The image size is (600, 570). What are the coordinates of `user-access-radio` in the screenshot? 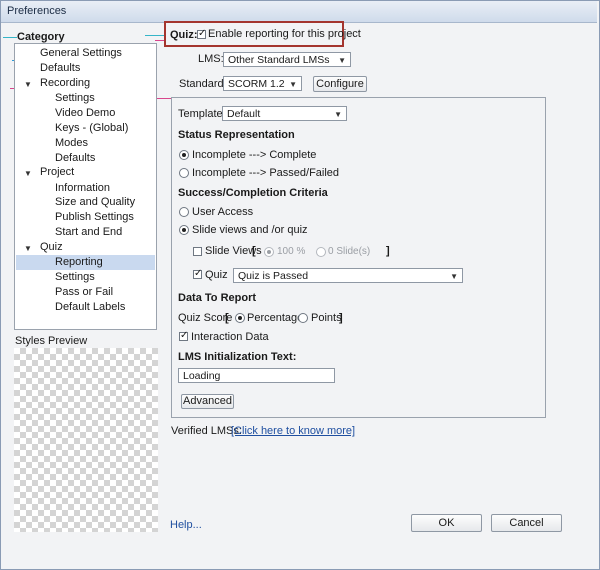 It's located at (184, 212).